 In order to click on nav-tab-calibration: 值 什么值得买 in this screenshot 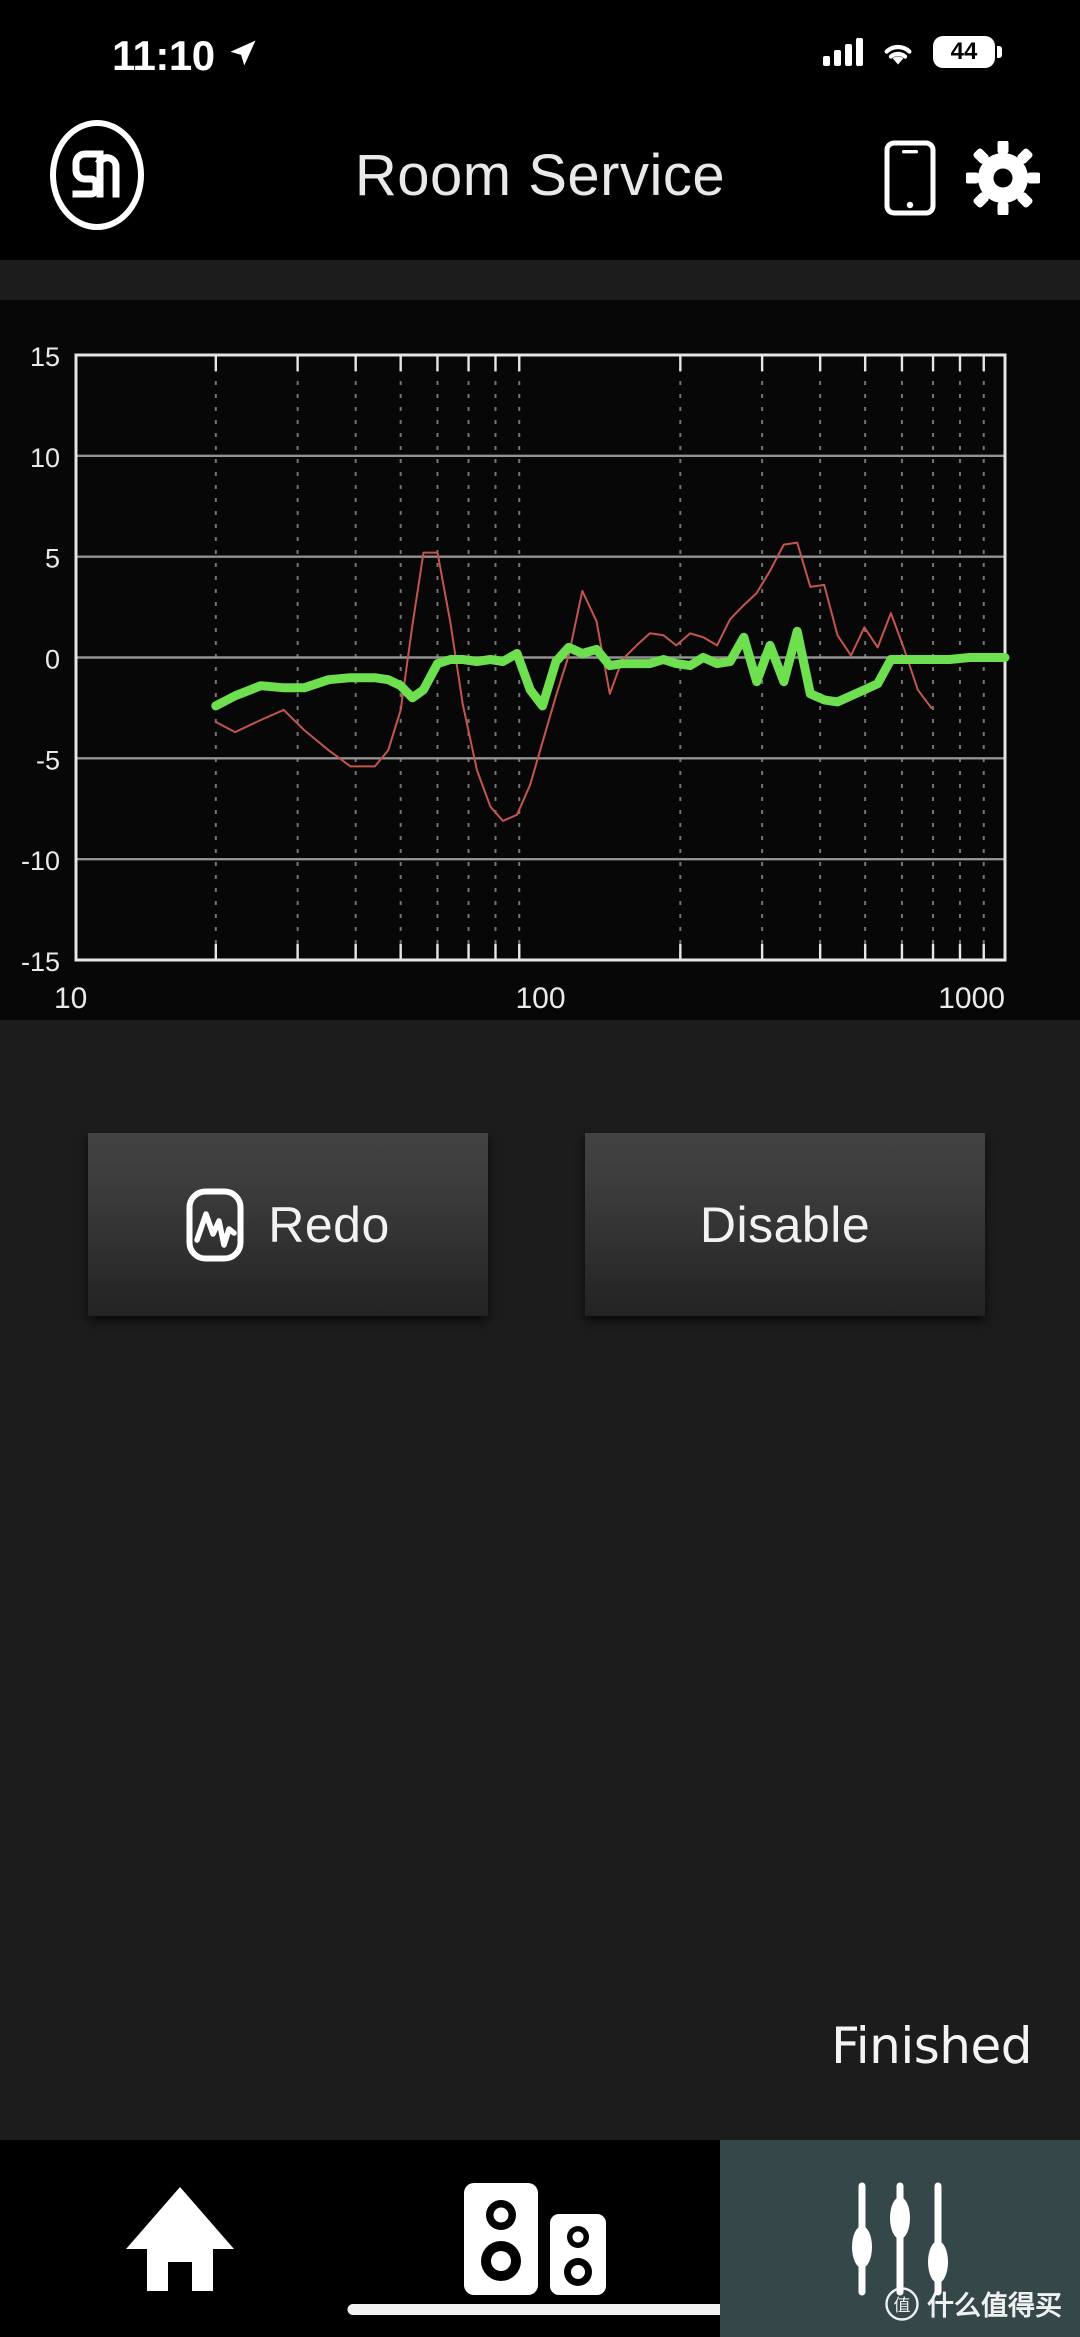, I will do `click(900, 2238)`.